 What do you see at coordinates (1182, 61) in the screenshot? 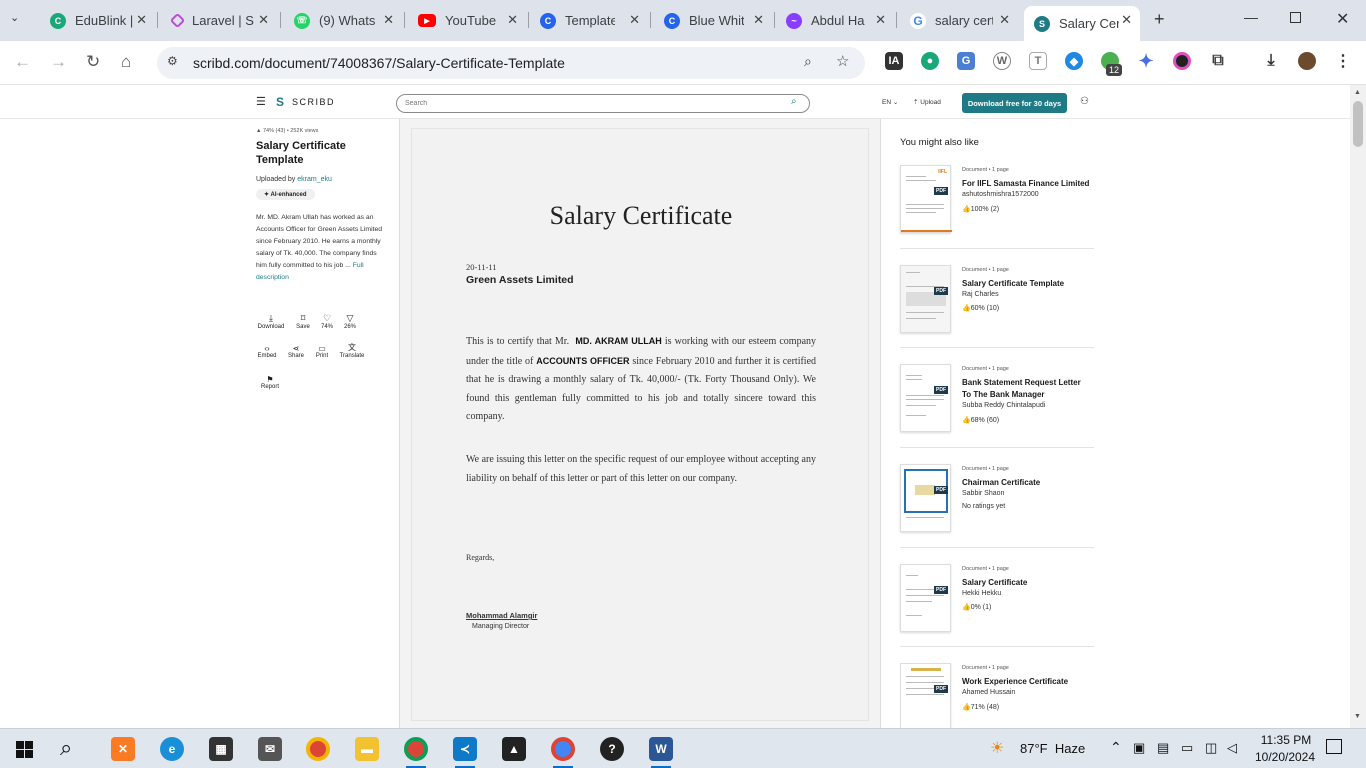
I see `color-picker-icon` at bounding box center [1182, 61].